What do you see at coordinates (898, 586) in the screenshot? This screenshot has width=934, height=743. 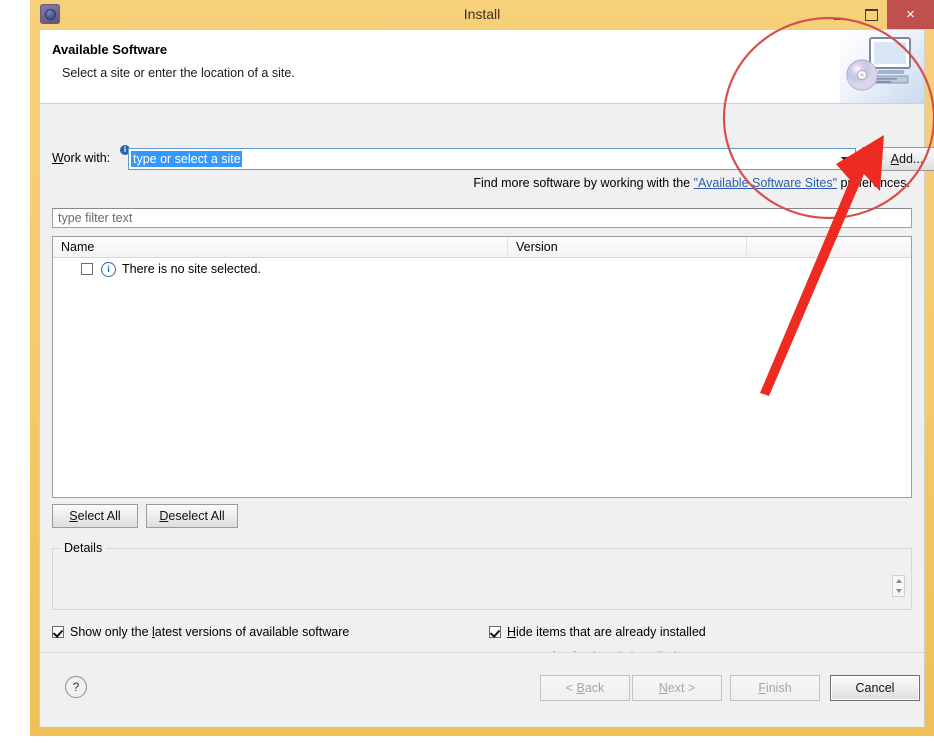 I see `up-down-spinner-icon` at bounding box center [898, 586].